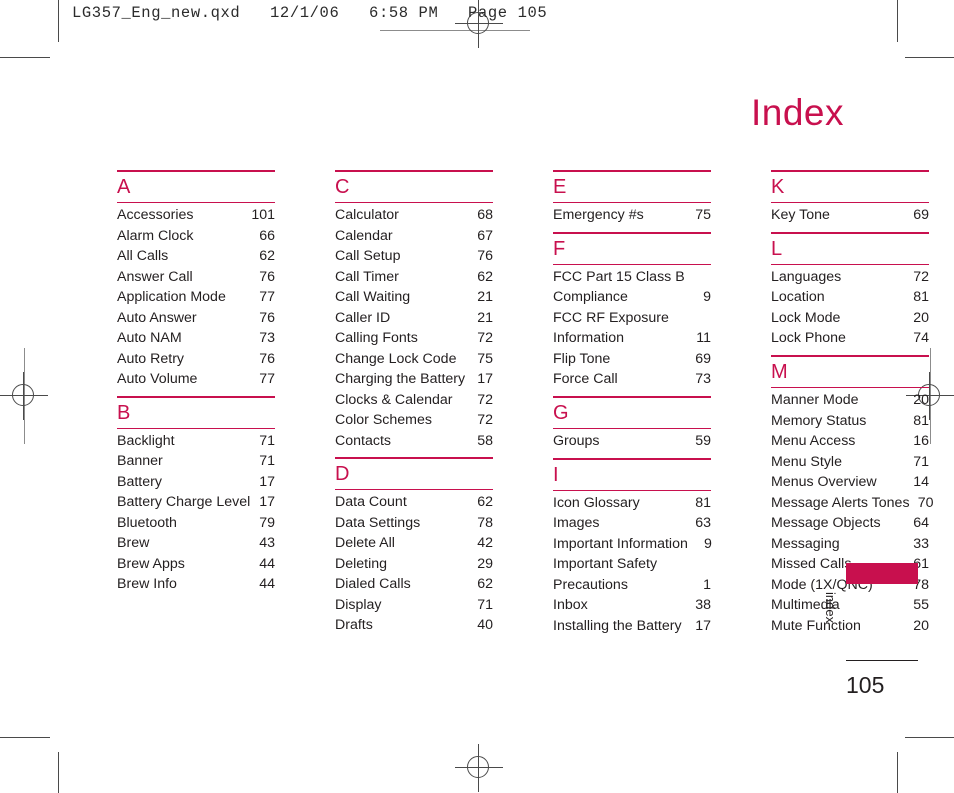 Image resolution: width=954 pixels, height=793 pixels. I want to click on index-entry: Important Information 9, so click(632, 544).